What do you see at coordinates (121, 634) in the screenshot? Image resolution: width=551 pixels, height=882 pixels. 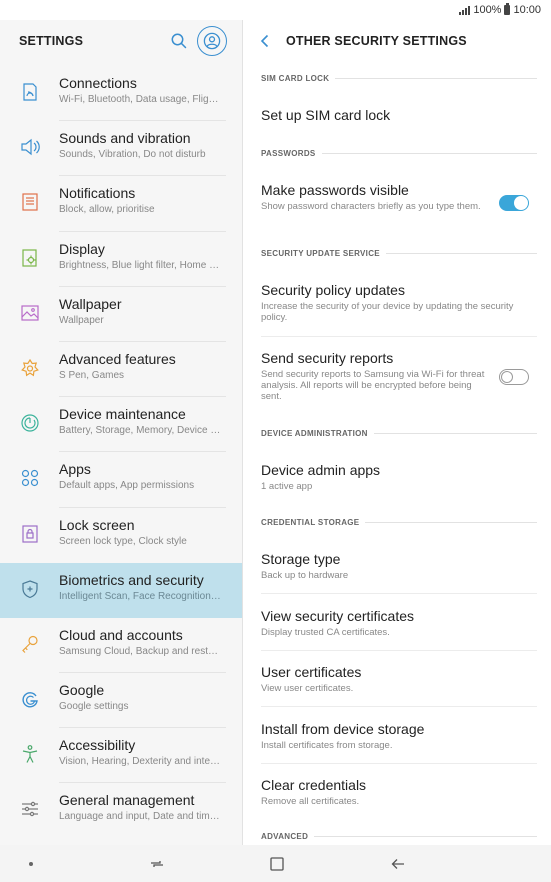 I see `item-label: Cloud and accounts` at bounding box center [121, 634].